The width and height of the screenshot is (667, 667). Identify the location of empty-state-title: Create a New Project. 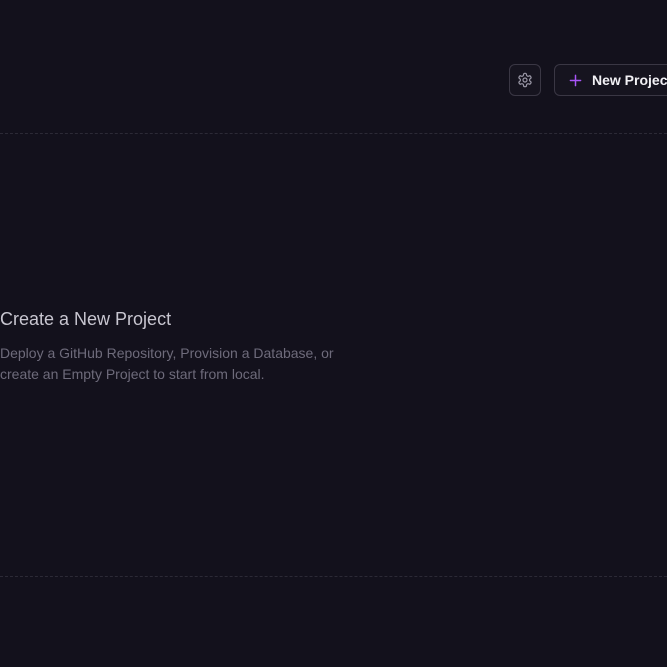
(86, 319).